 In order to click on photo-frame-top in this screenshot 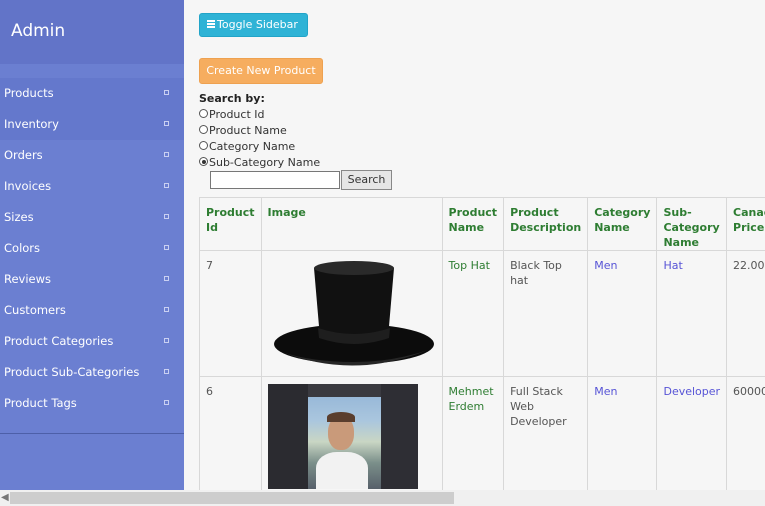, I will do `click(344, 390)`.